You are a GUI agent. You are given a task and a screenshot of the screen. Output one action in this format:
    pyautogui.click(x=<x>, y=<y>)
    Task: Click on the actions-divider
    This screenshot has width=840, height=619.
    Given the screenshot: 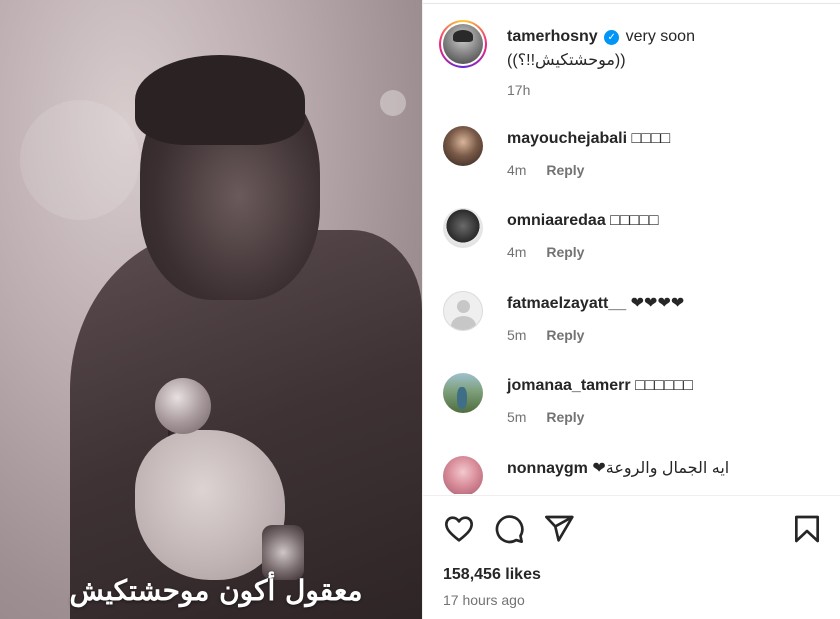 What is the action you would take?
    pyautogui.click(x=631, y=495)
    